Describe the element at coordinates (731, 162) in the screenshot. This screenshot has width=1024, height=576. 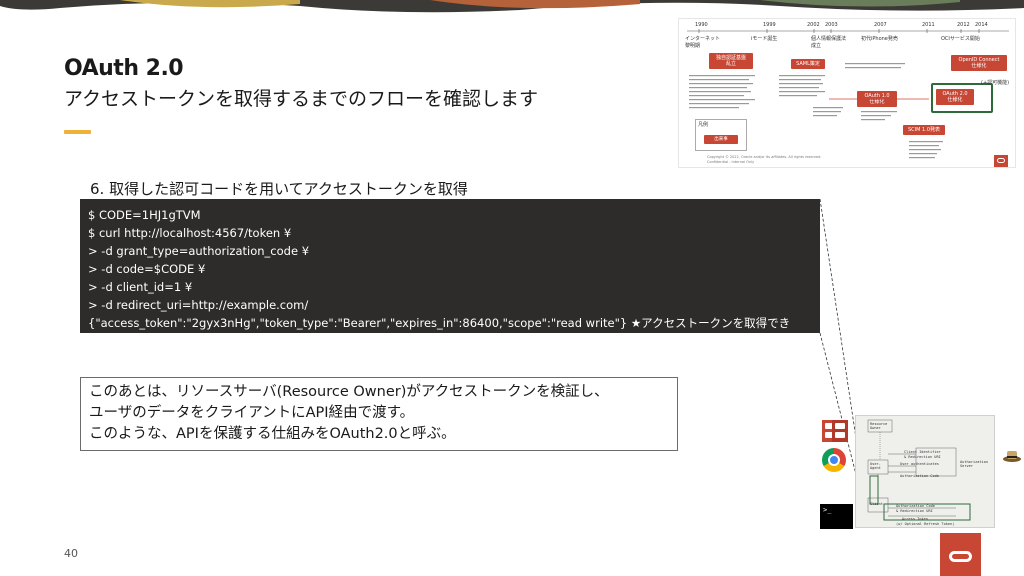
I see `history-confidential: Confidential - Internal Only` at that location.